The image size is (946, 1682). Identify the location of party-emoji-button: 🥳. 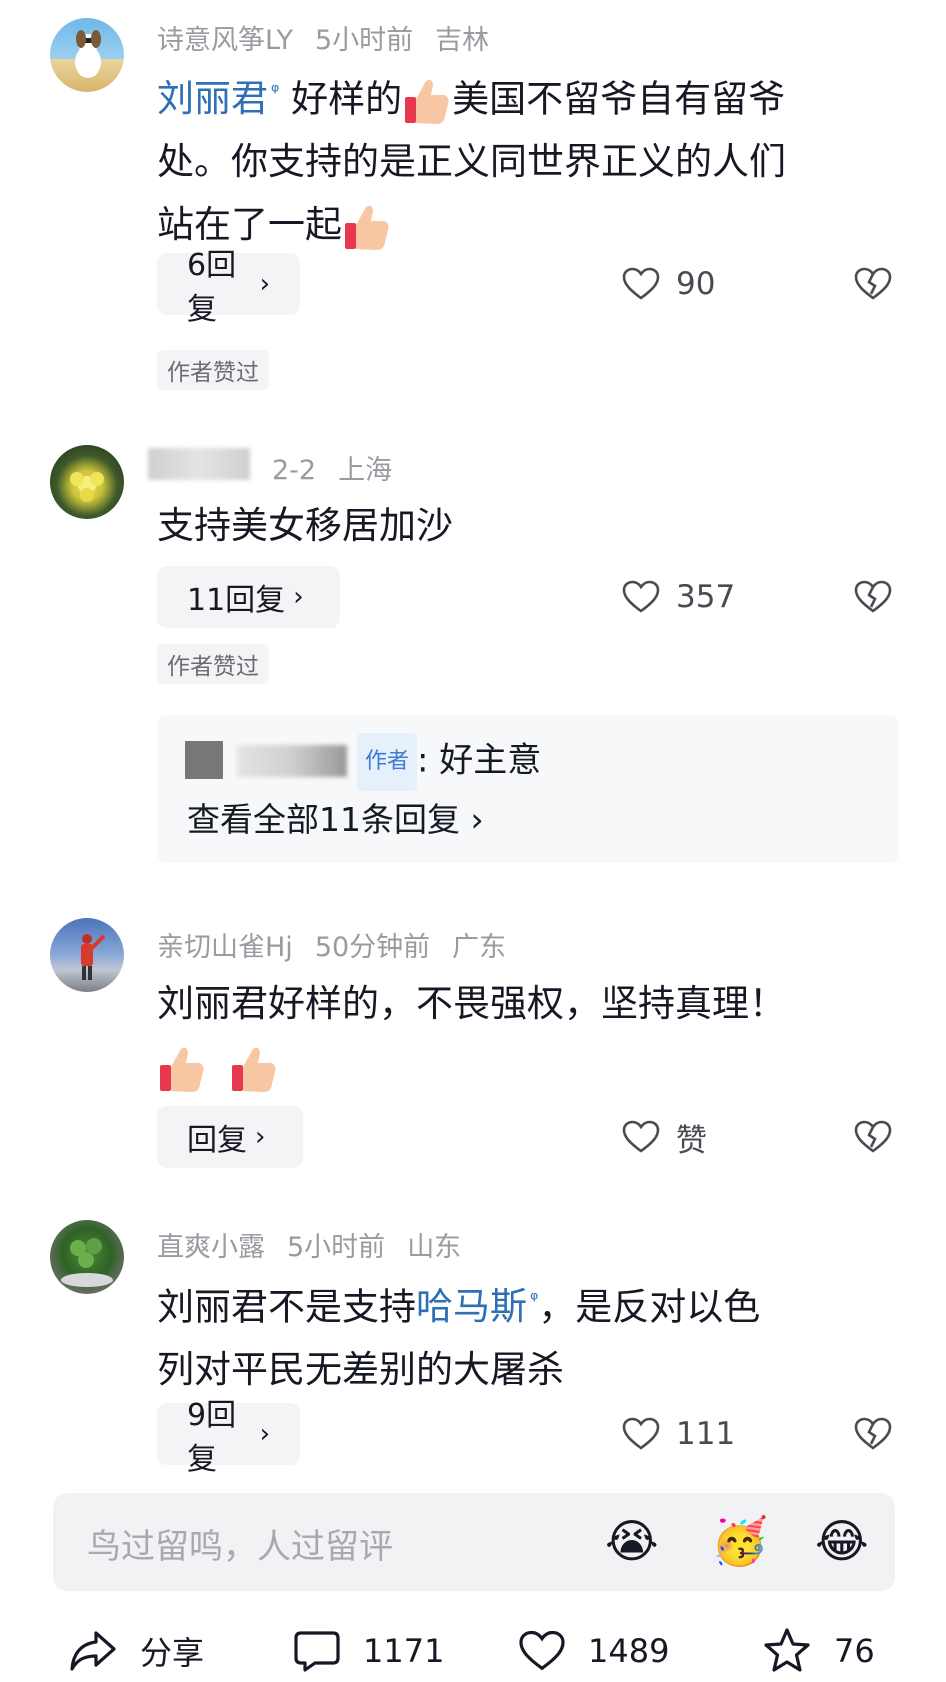
(739, 1541).